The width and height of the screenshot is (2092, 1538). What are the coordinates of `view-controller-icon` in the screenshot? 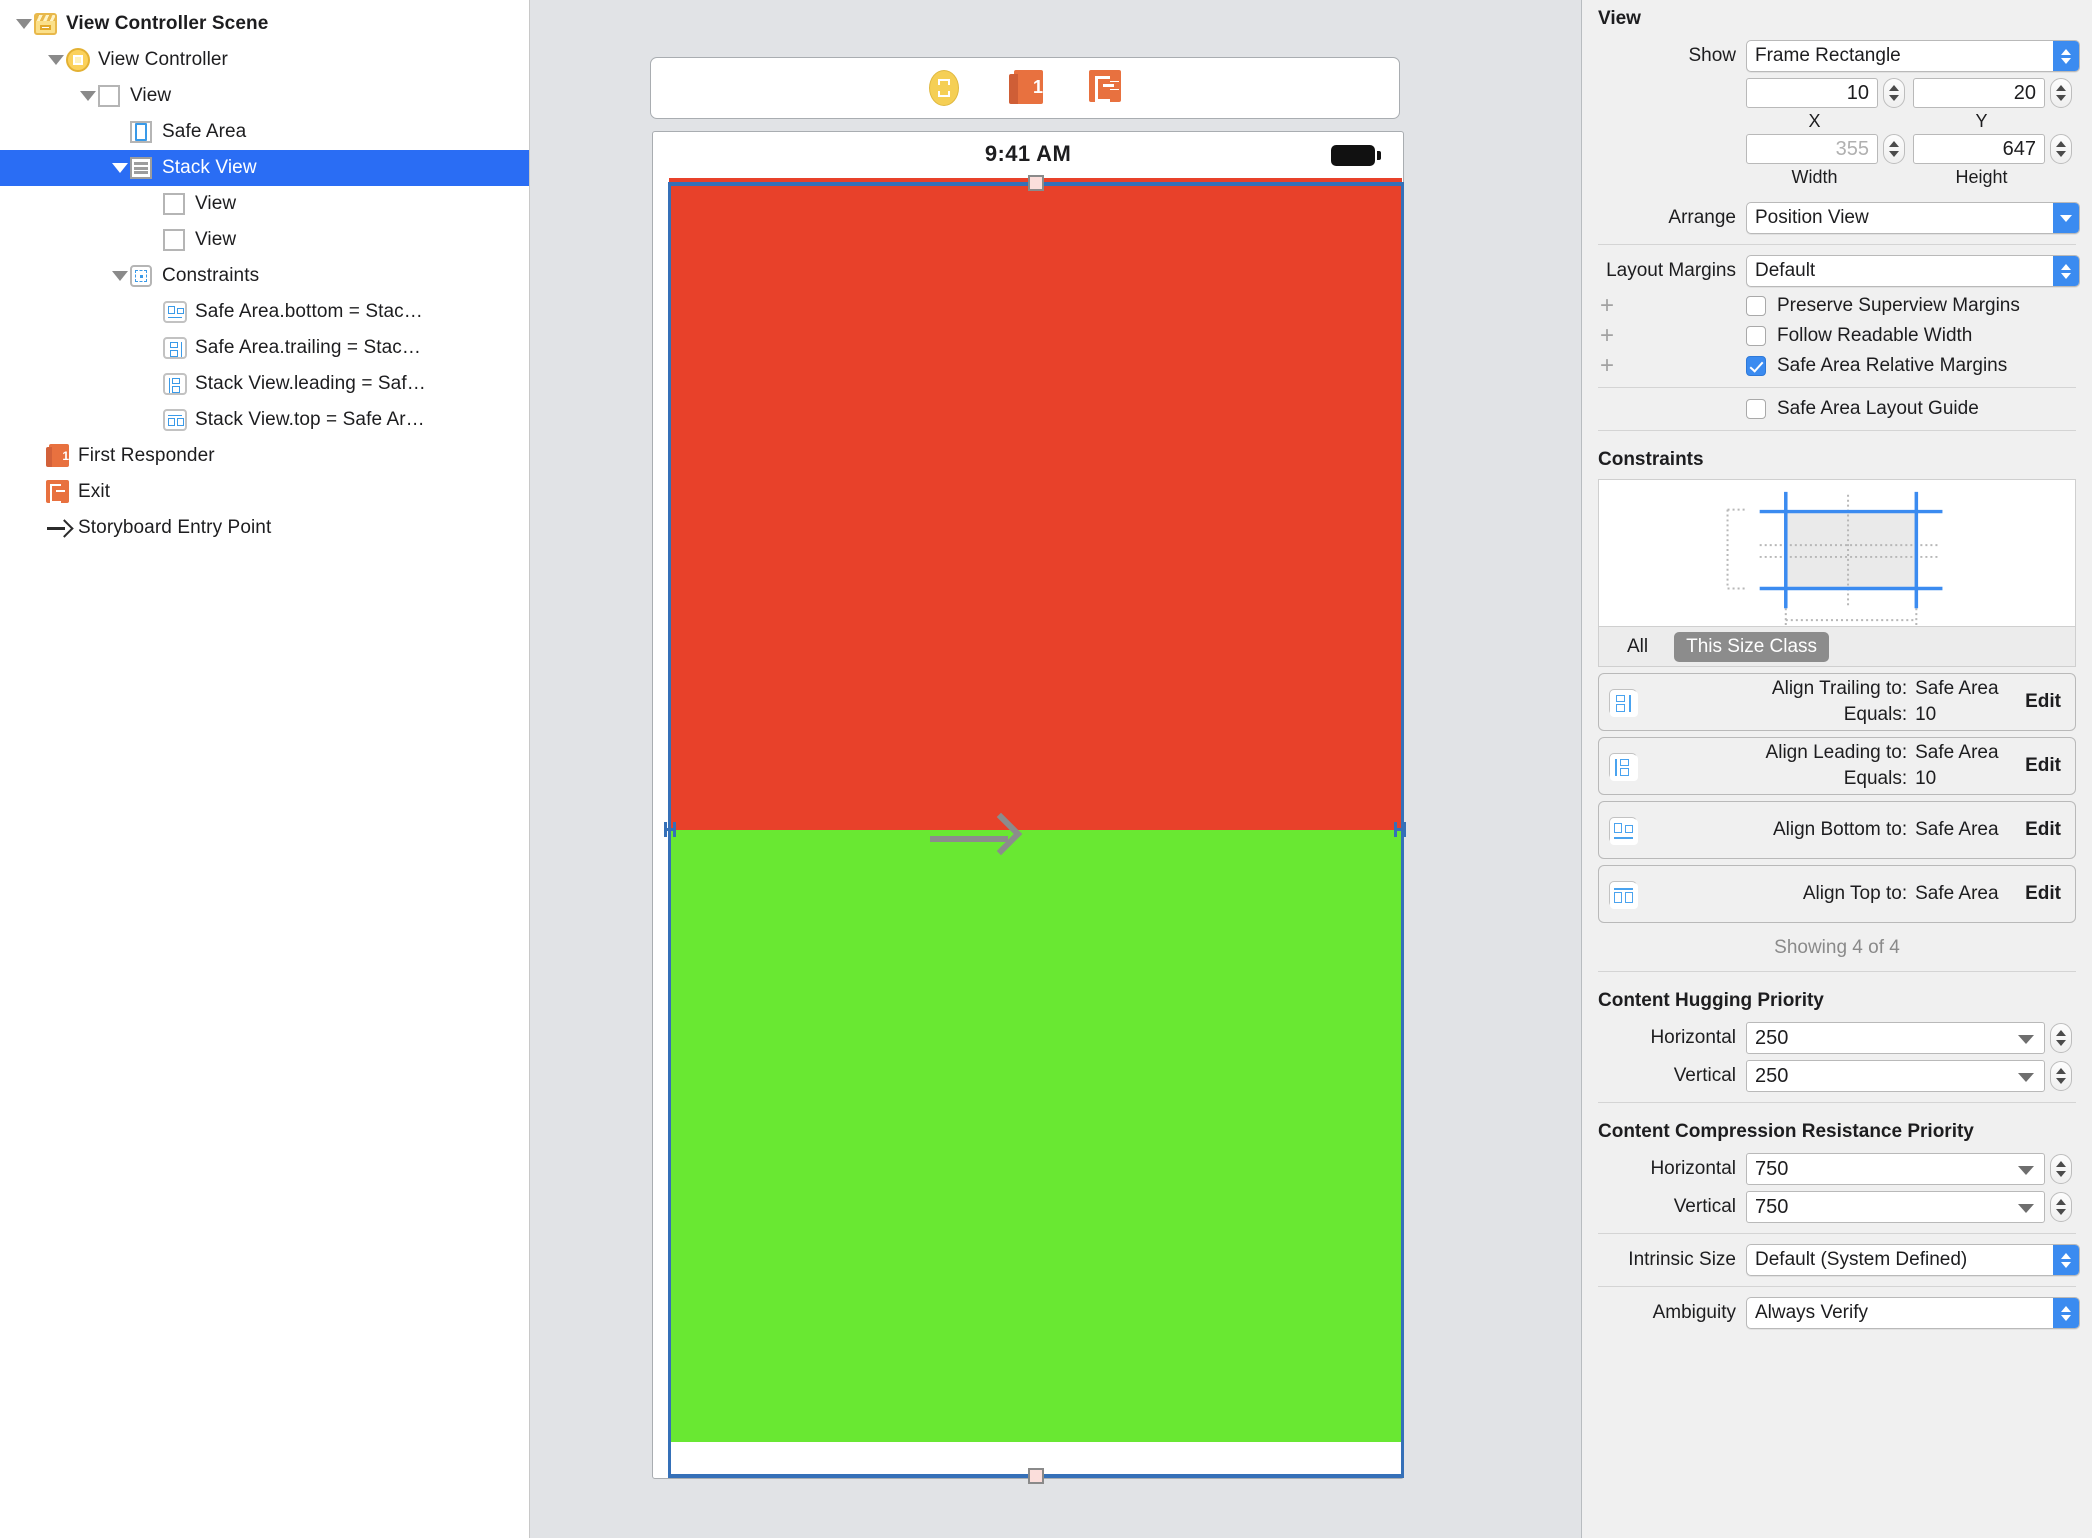 It's located at (945, 88).